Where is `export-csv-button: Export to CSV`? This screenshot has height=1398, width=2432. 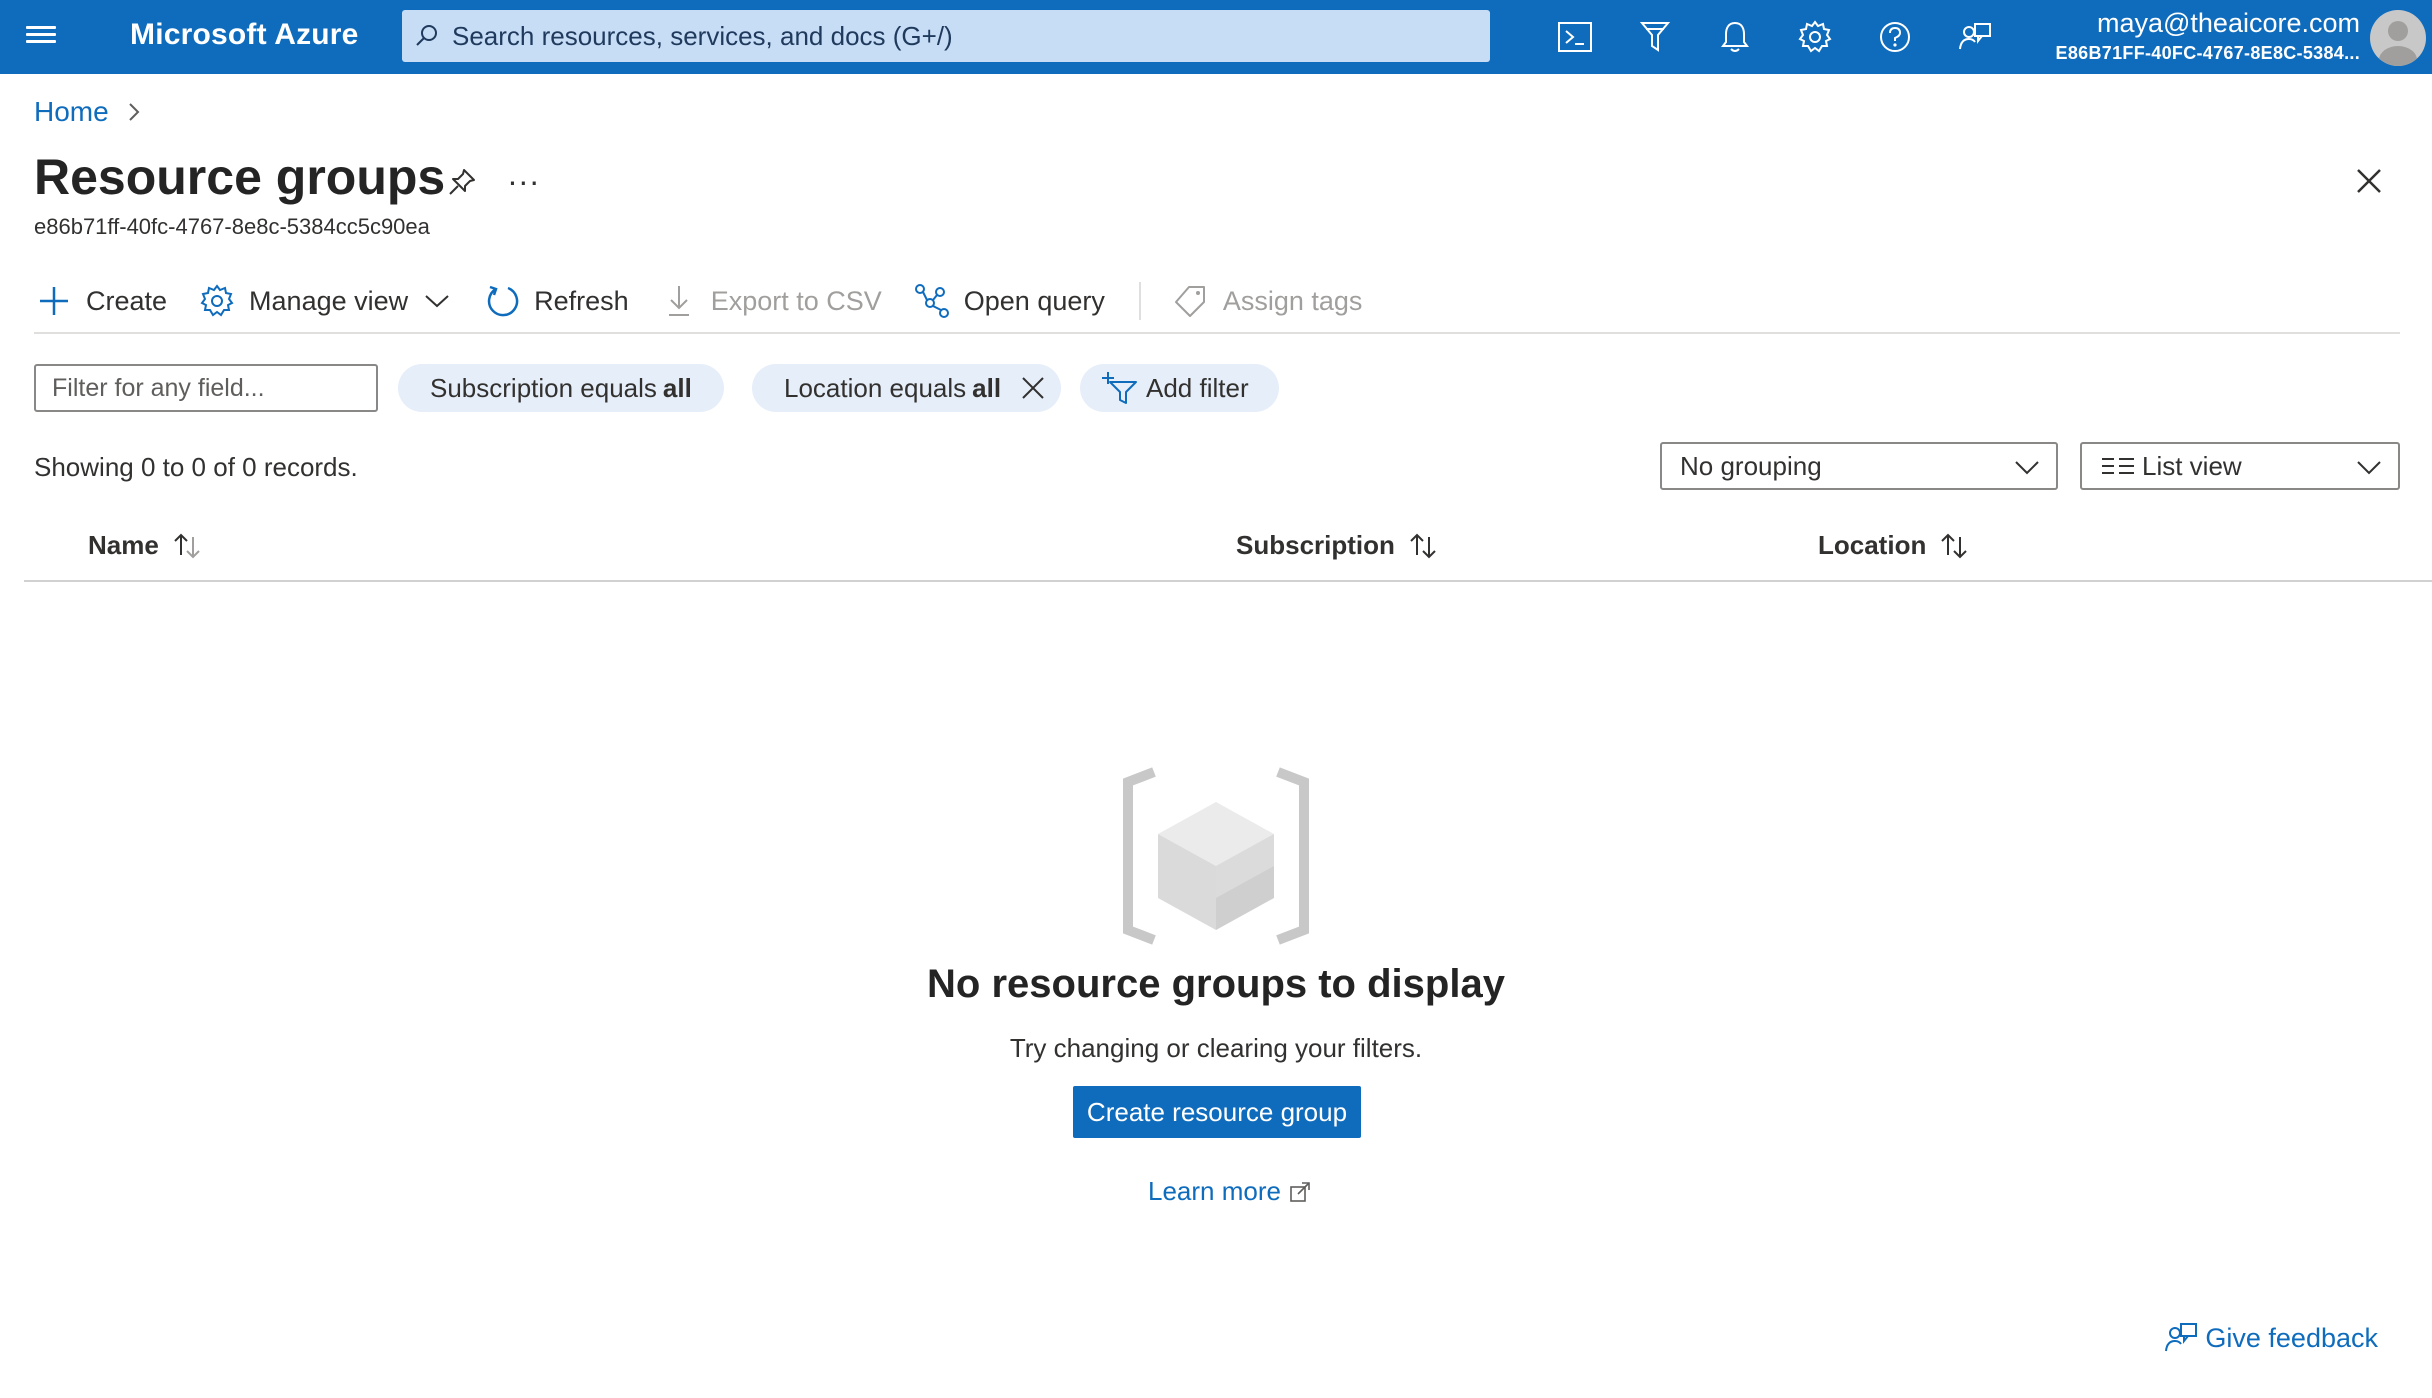
export-csv-button: Export to CSV is located at coordinates (770, 301).